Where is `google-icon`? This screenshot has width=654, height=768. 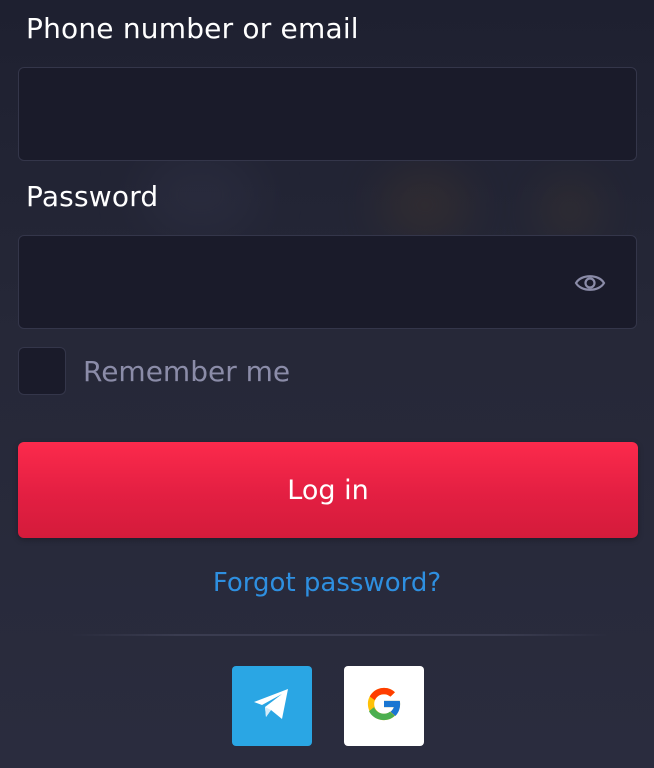
google-icon is located at coordinates (384, 706).